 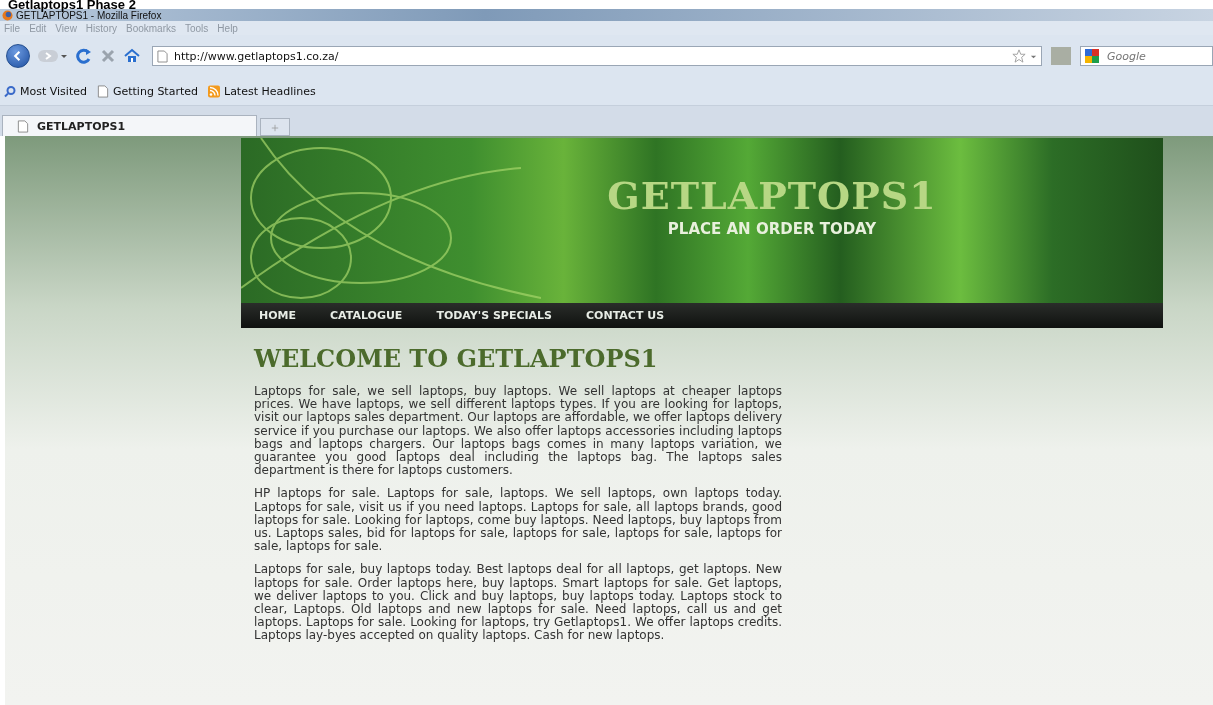 I want to click on bookmark-item: Most Visited, so click(x=45, y=91).